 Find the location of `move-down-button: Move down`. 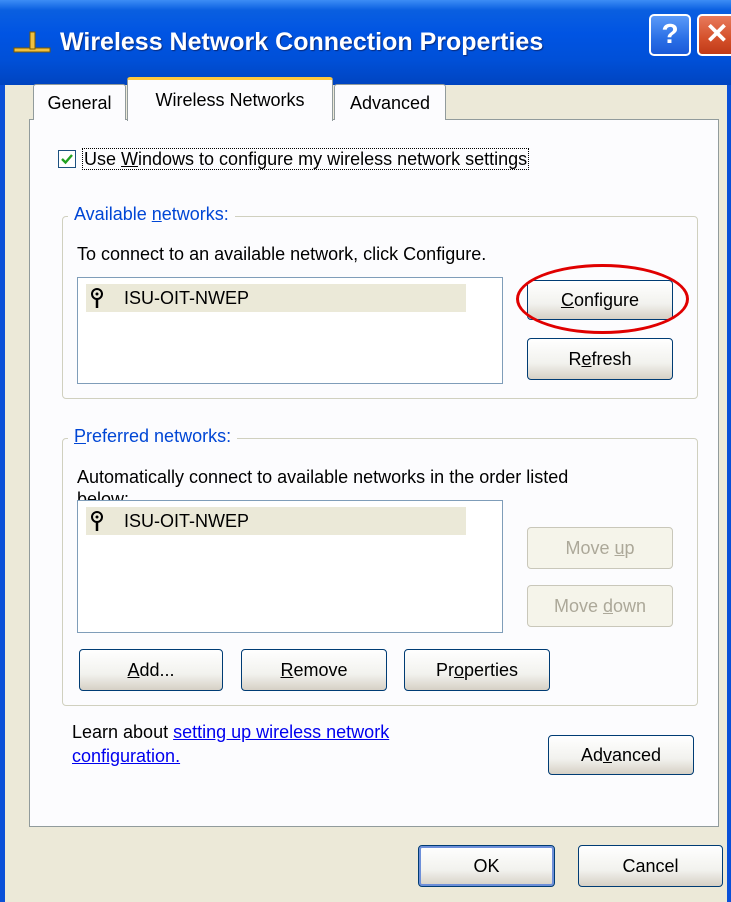

move-down-button: Move down is located at coordinates (600, 606).